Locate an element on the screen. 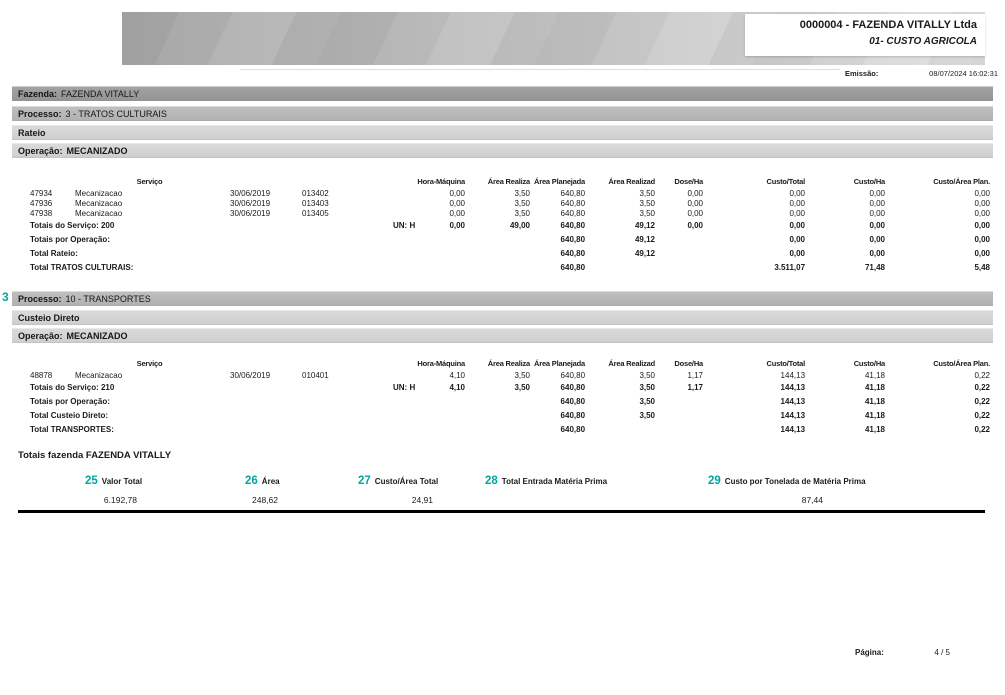  cell-ar: 49,00 is located at coordinates (520, 225).